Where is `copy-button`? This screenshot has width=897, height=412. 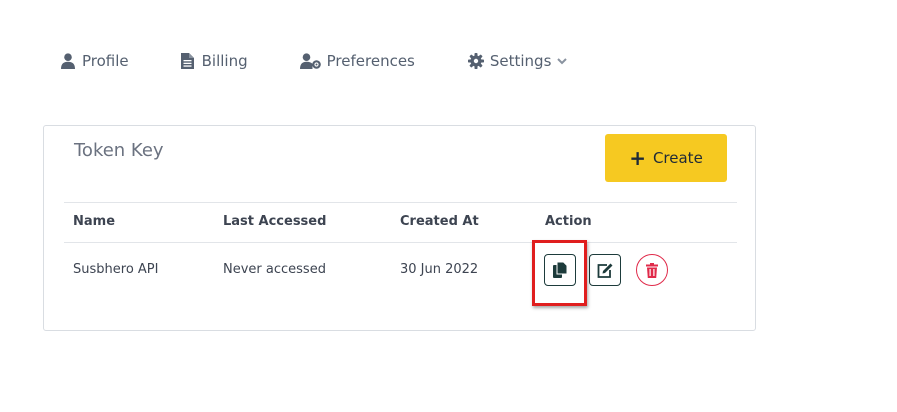 copy-button is located at coordinates (560, 270).